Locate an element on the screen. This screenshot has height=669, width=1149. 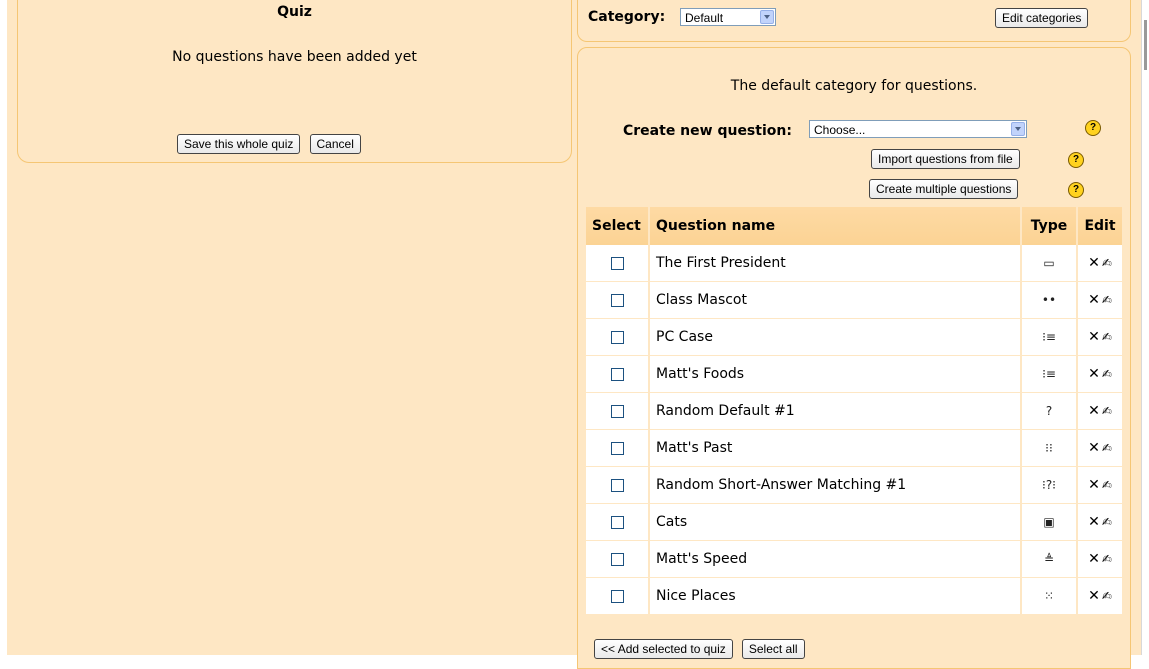
essay-icon: ▣ is located at coordinates (1049, 522).